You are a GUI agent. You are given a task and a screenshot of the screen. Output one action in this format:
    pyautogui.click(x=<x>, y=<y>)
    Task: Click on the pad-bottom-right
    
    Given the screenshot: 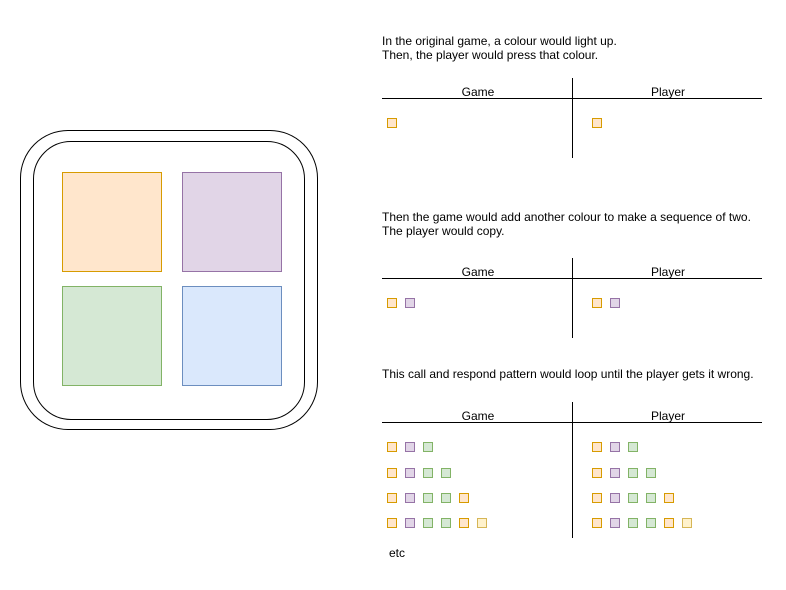 What is the action you would take?
    pyautogui.click(x=232, y=336)
    